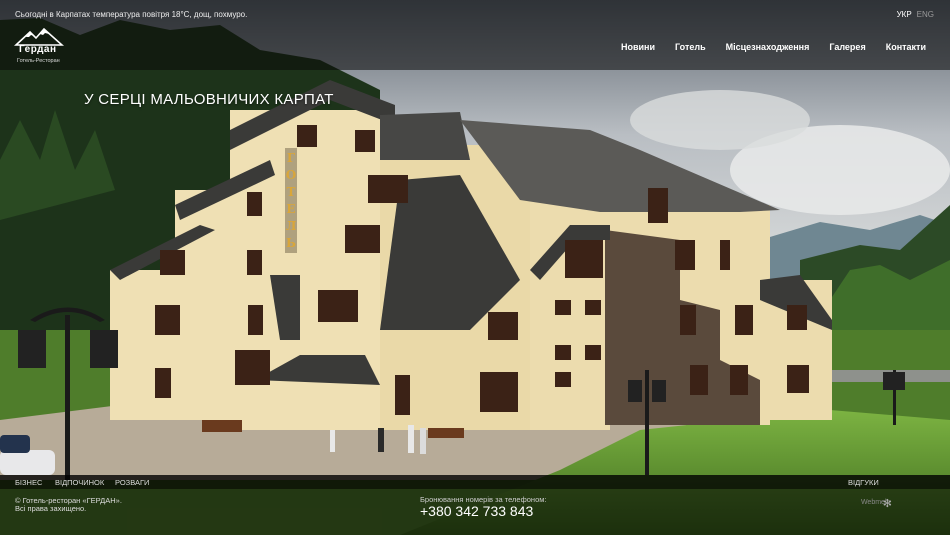  I want to click on category-bar: БІЗНЕС ВІДПОЧИНОК РОЗВАГИ ВІДГУКИ, so click(475, 482).